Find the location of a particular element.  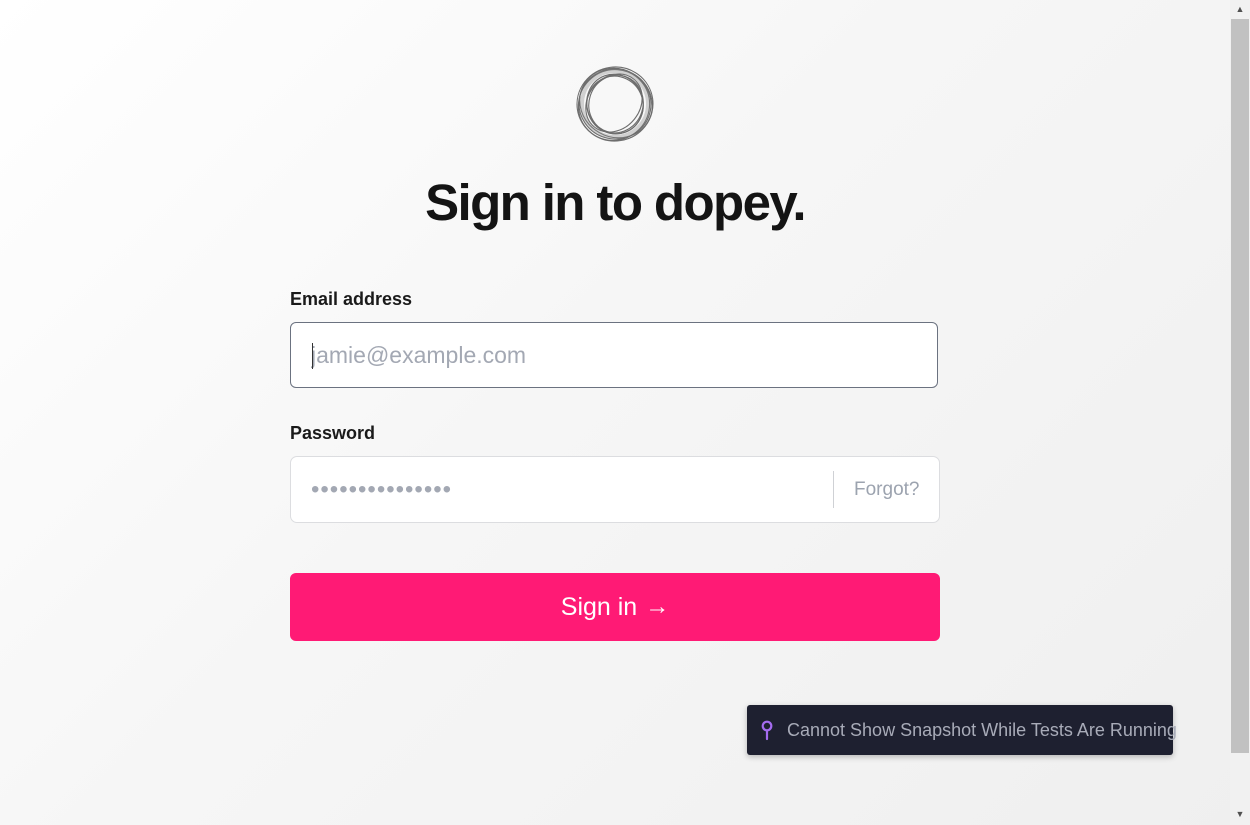

vertical-scrollbar: ▲ ▼ is located at coordinates (1240, 412).